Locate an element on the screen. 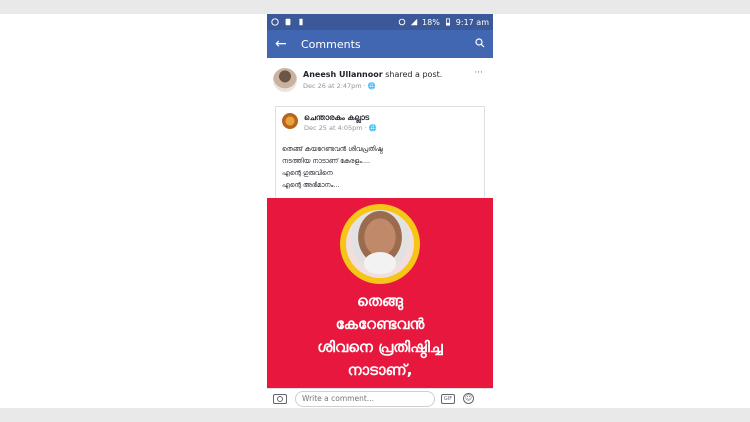 This screenshot has height=422, width=750. page-avatar is located at coordinates (290, 121).